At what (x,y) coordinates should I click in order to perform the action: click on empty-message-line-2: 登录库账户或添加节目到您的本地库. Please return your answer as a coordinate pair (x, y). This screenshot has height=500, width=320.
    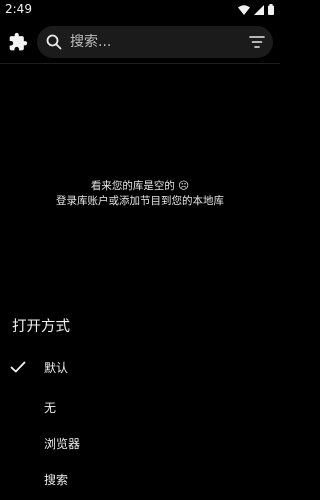
    Looking at the image, I should click on (140, 201).